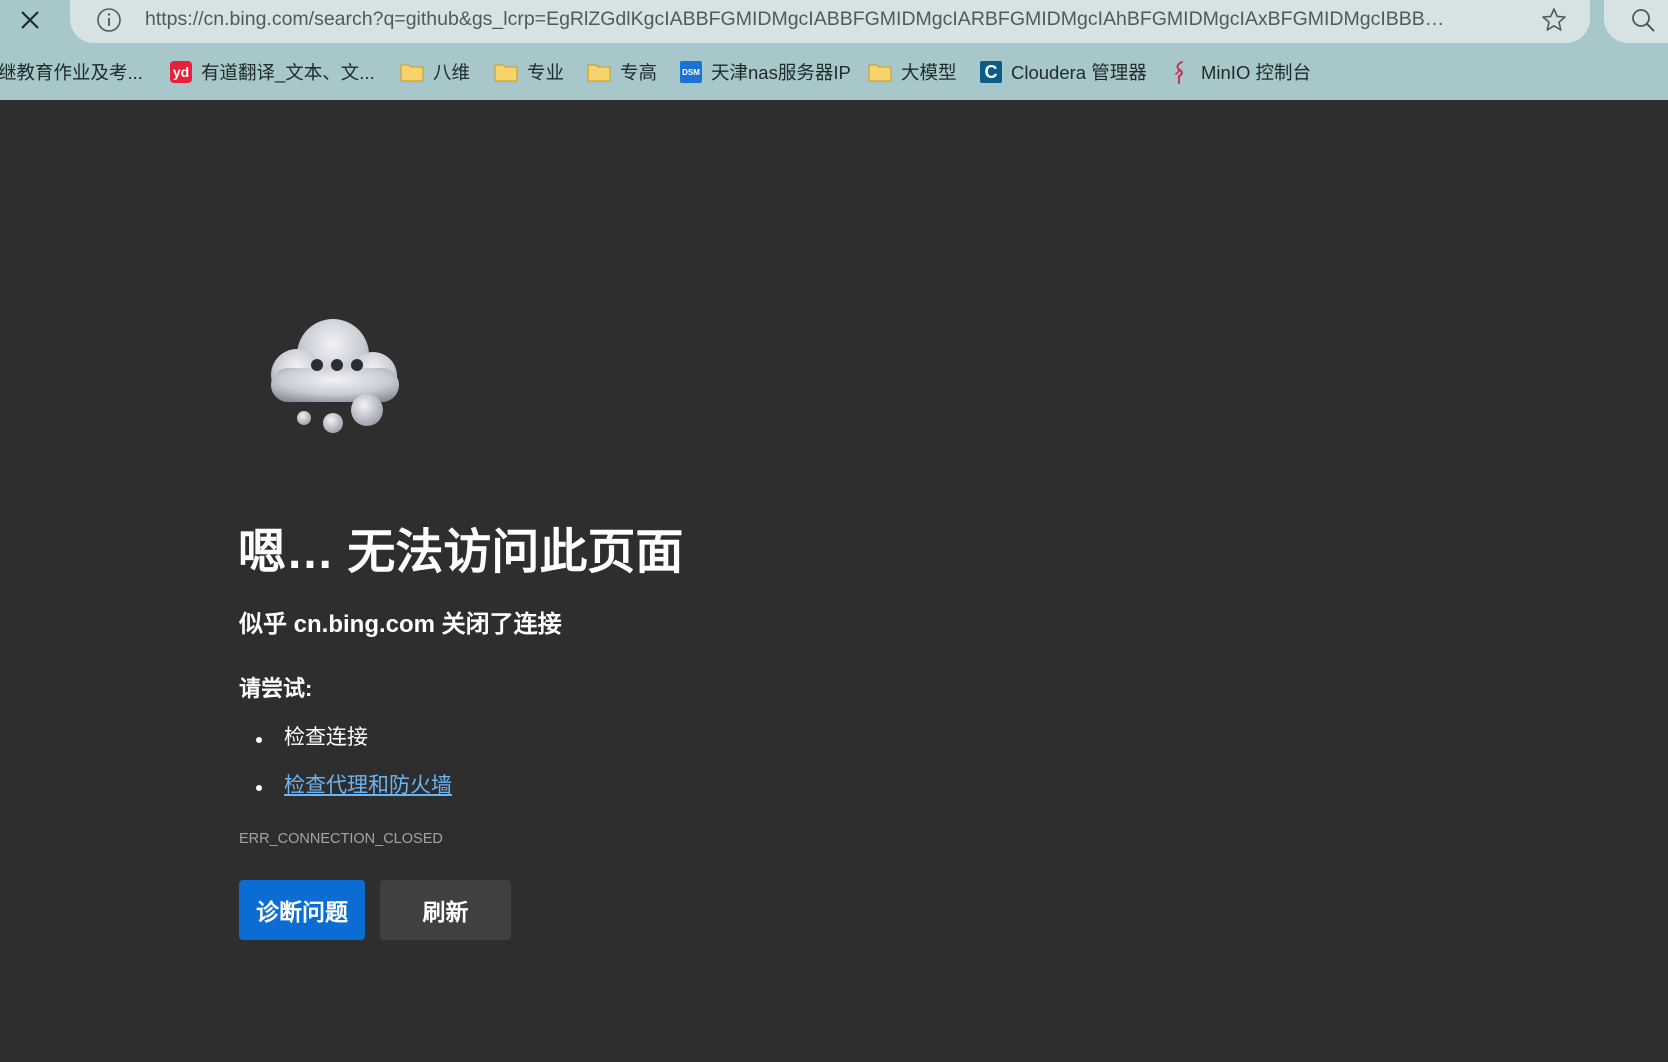 The height and width of the screenshot is (1062, 1668). I want to click on bookmark-label: 大模型, so click(929, 72).